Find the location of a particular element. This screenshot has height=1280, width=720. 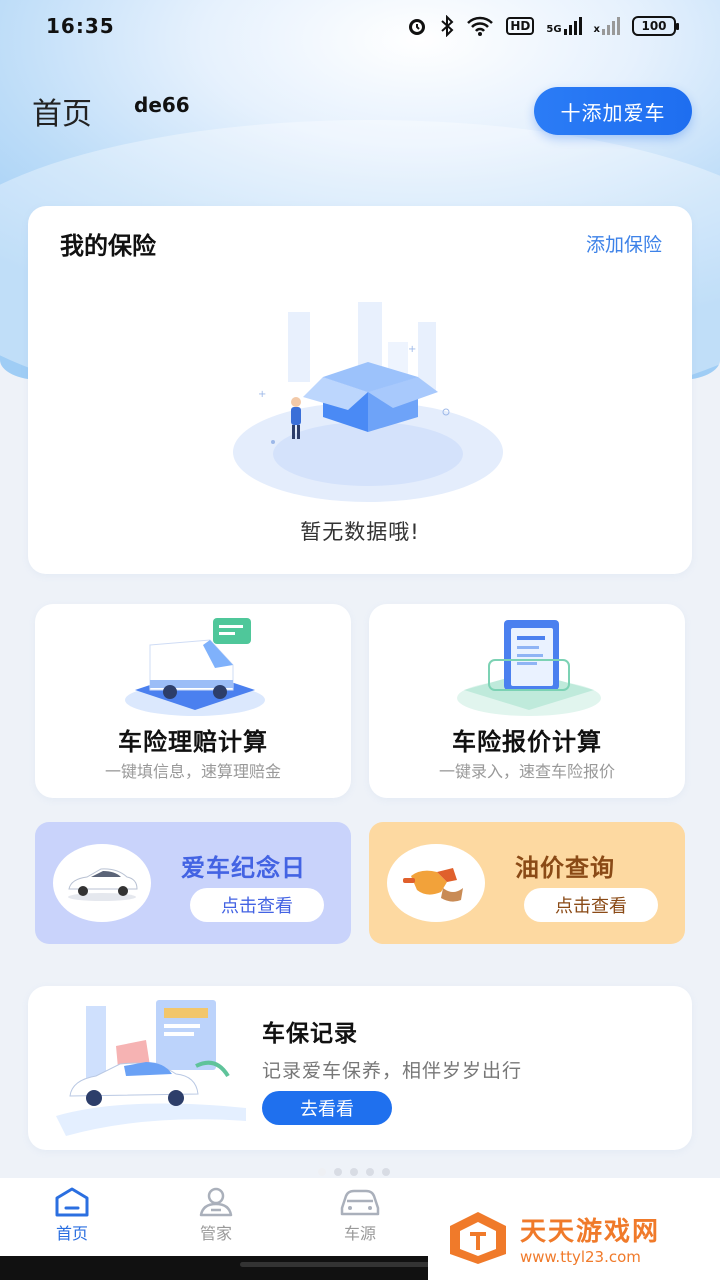

page-header: 首页 de66 十添加爱车 is located at coordinates (362, 111).